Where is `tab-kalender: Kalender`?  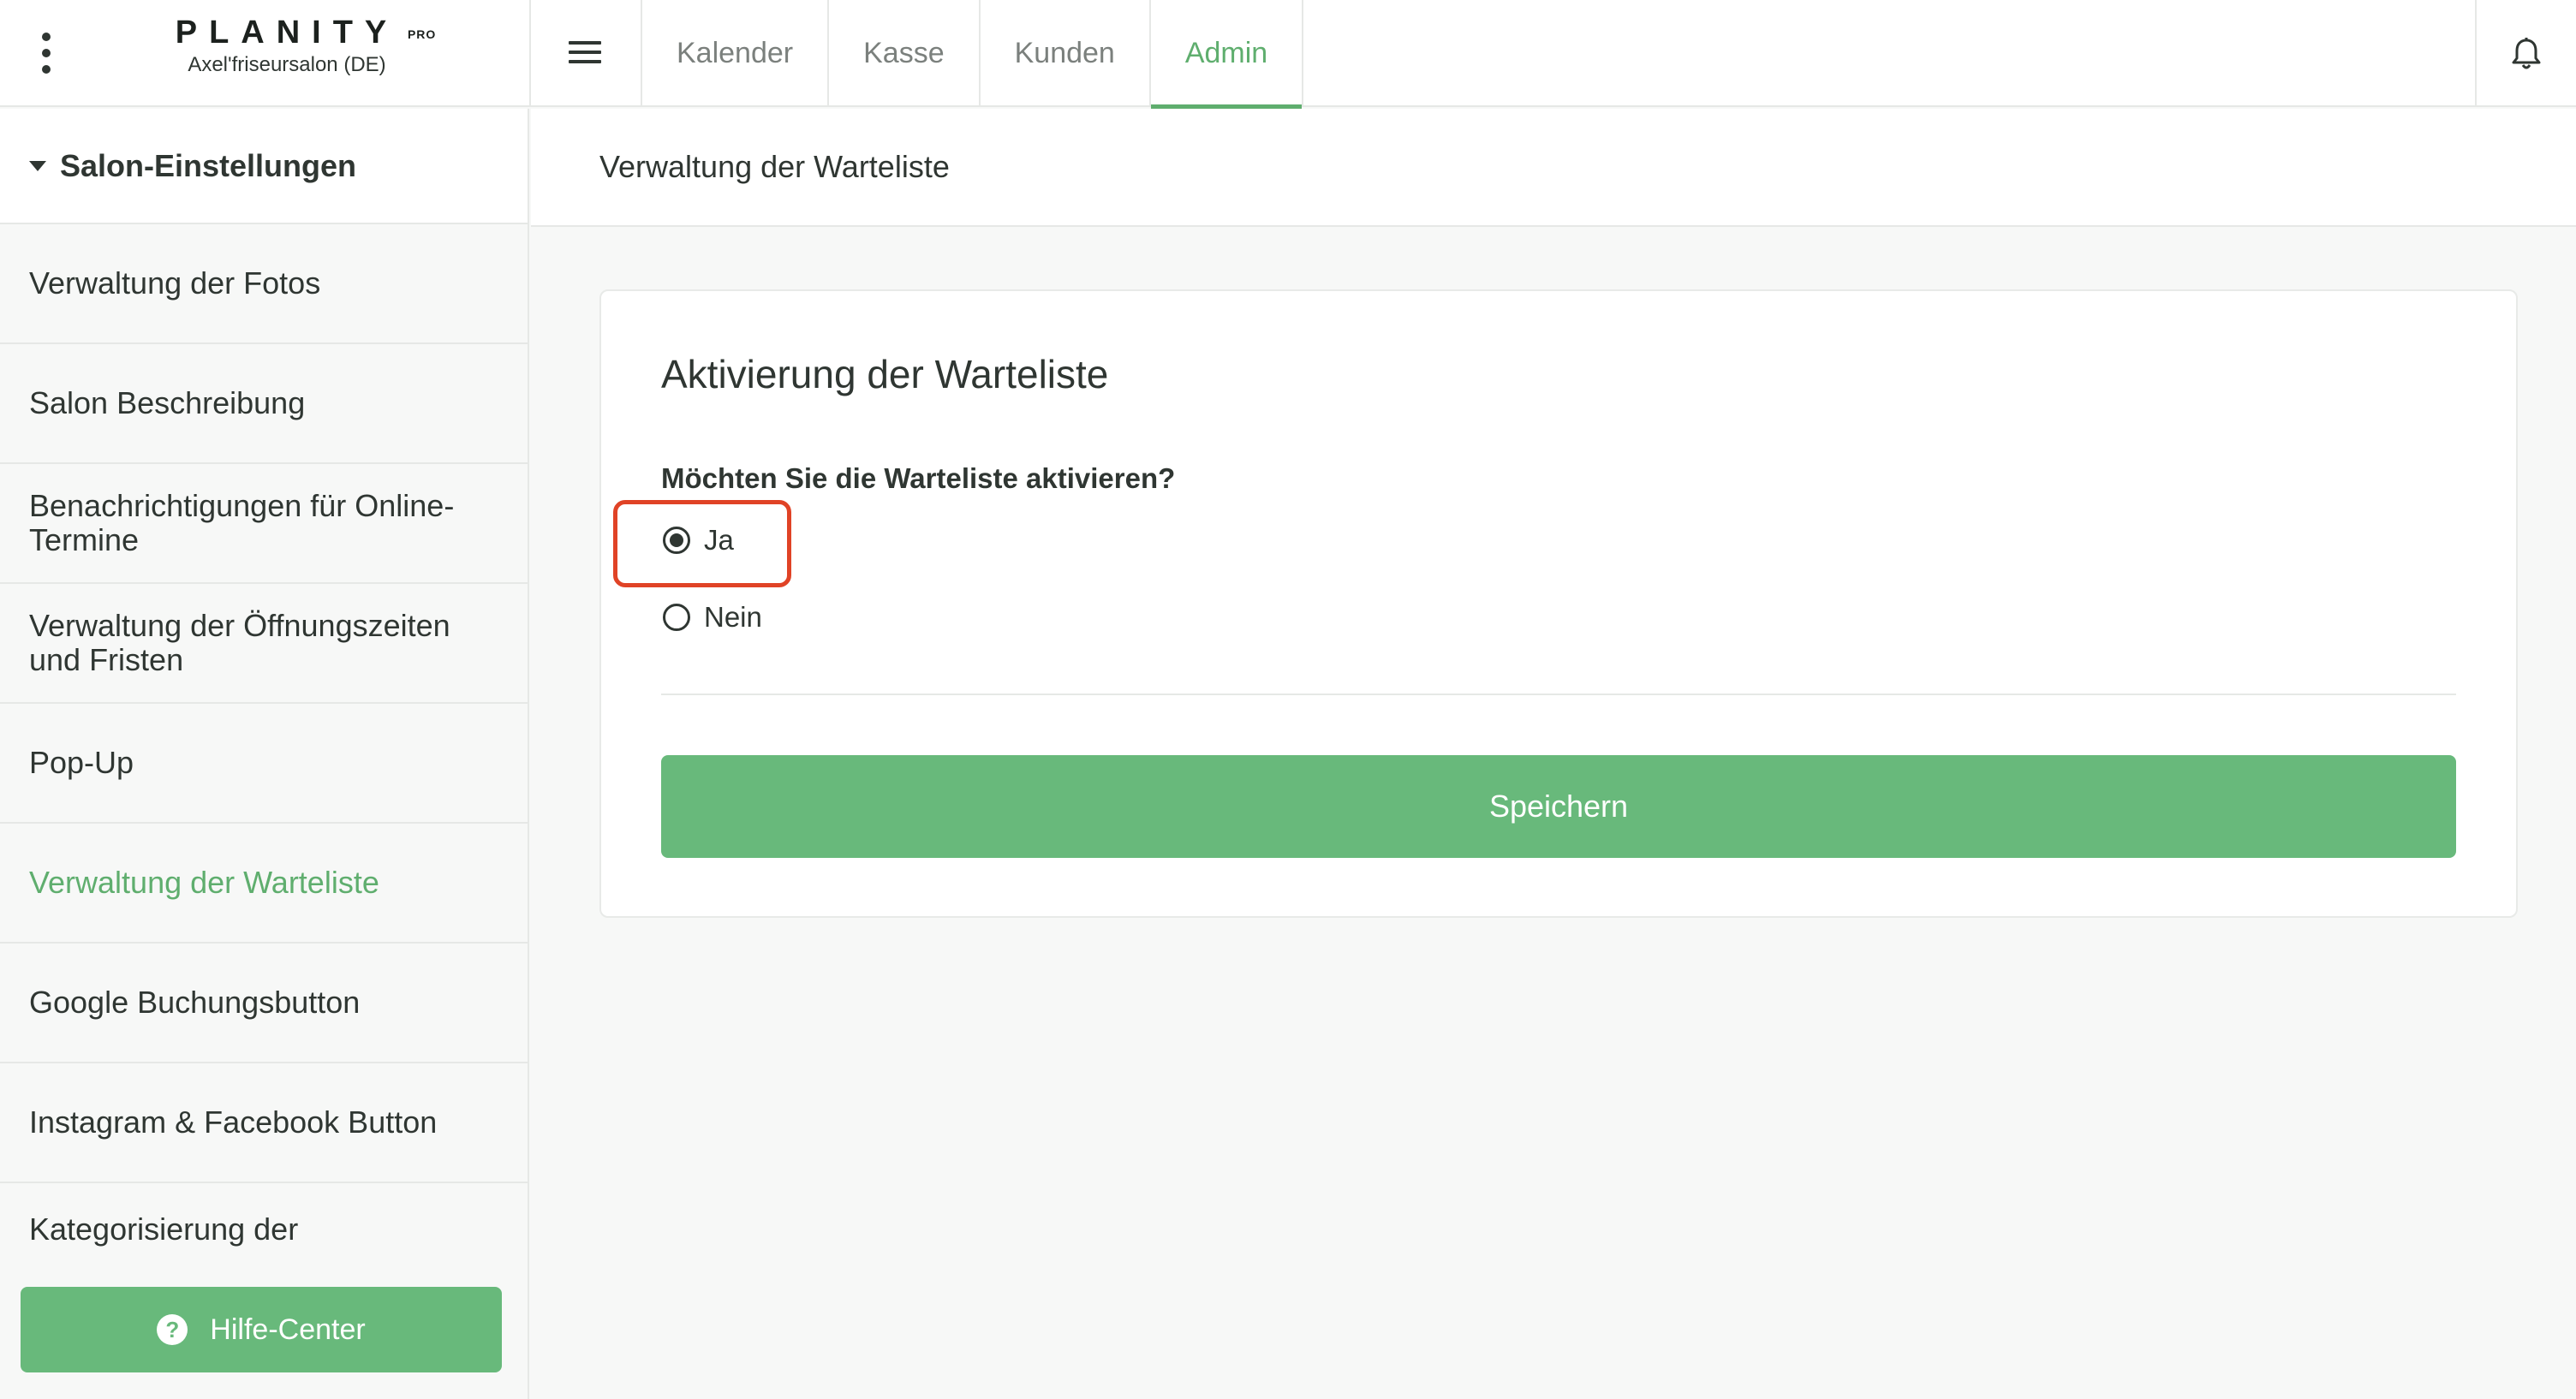
tab-kalender: Kalender is located at coordinates (736, 53).